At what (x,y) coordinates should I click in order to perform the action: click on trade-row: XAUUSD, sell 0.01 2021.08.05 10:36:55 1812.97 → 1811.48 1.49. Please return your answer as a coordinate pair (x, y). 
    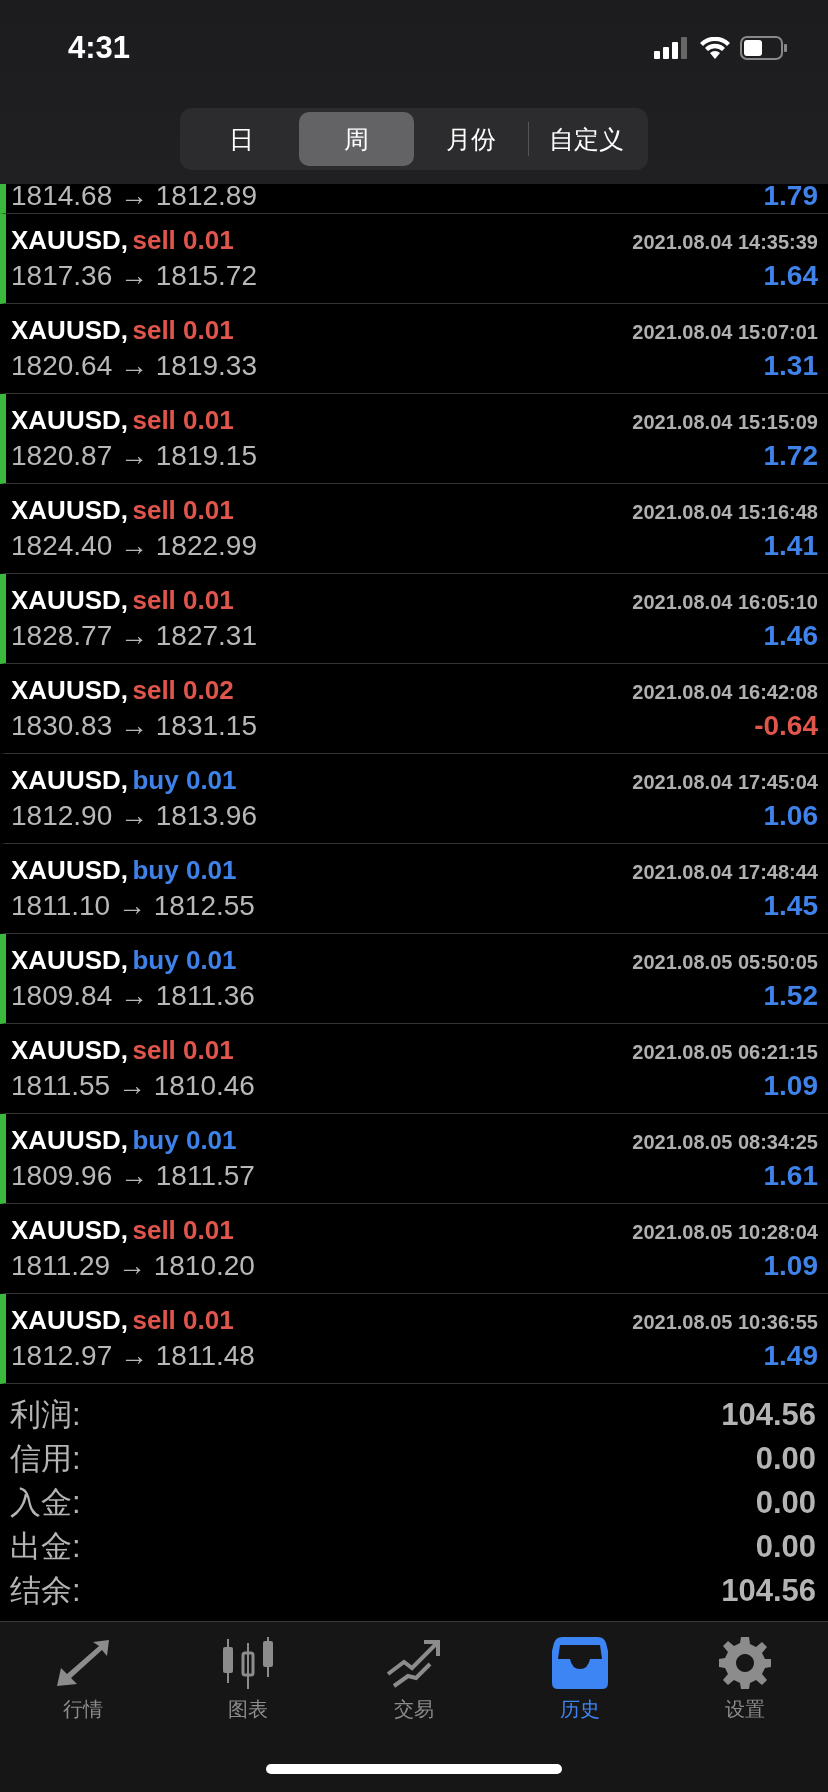
    Looking at the image, I should click on (414, 1339).